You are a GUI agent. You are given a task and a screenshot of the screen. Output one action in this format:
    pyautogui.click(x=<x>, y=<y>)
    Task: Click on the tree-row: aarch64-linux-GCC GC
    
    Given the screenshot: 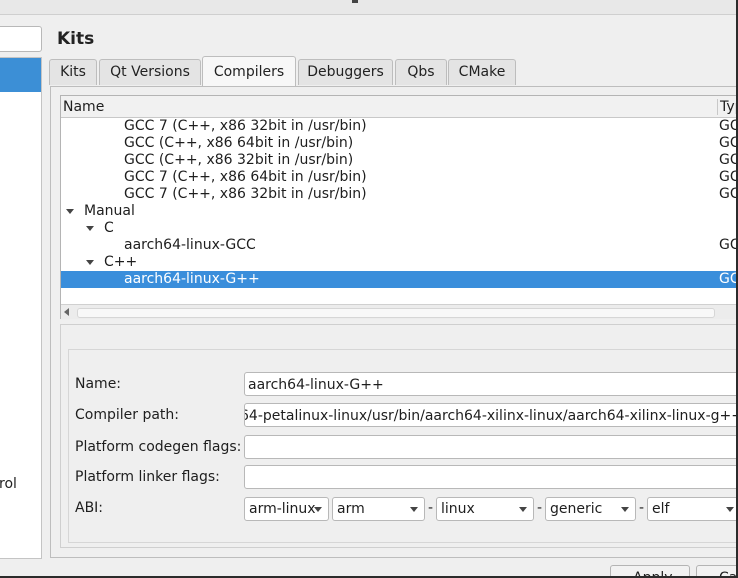 What is the action you would take?
    pyautogui.click(x=398, y=245)
    